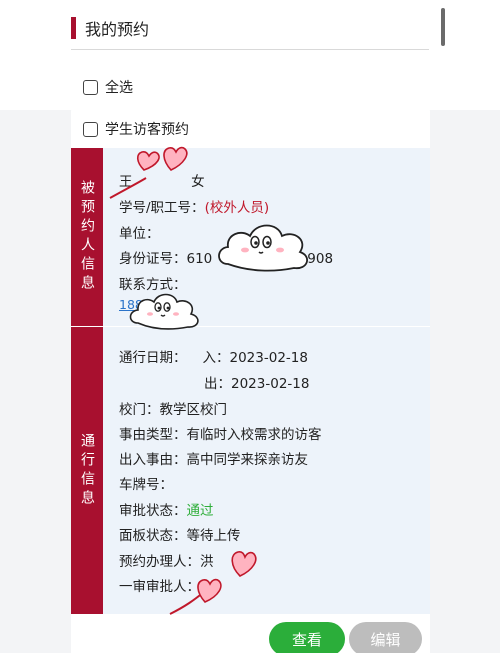  Describe the element at coordinates (147, 130) in the screenshot. I see `reservation-type-label: 学生访客预约` at that location.